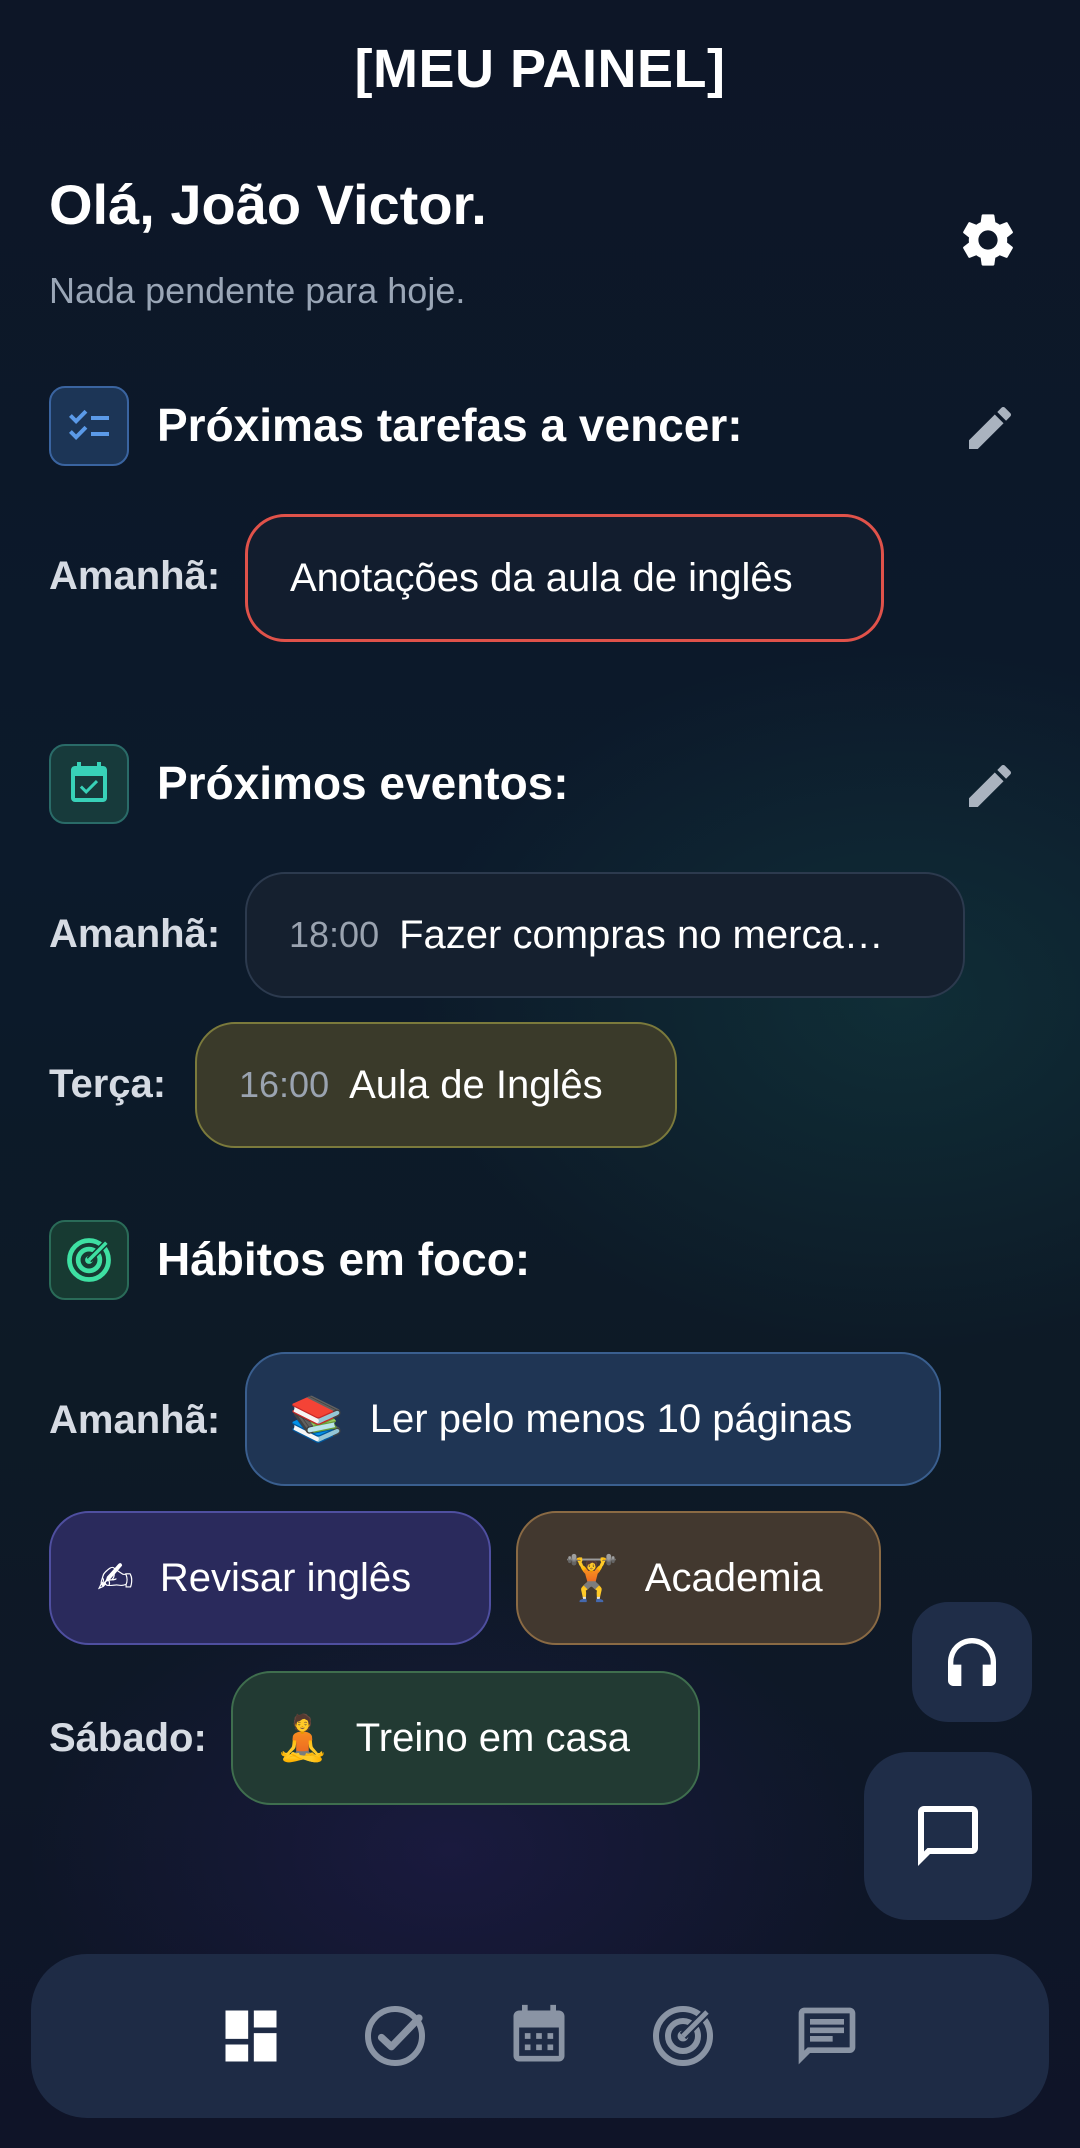 The height and width of the screenshot is (2148, 1080). I want to click on event-chip: 16:00 Aula de Inglês, so click(436, 1085).